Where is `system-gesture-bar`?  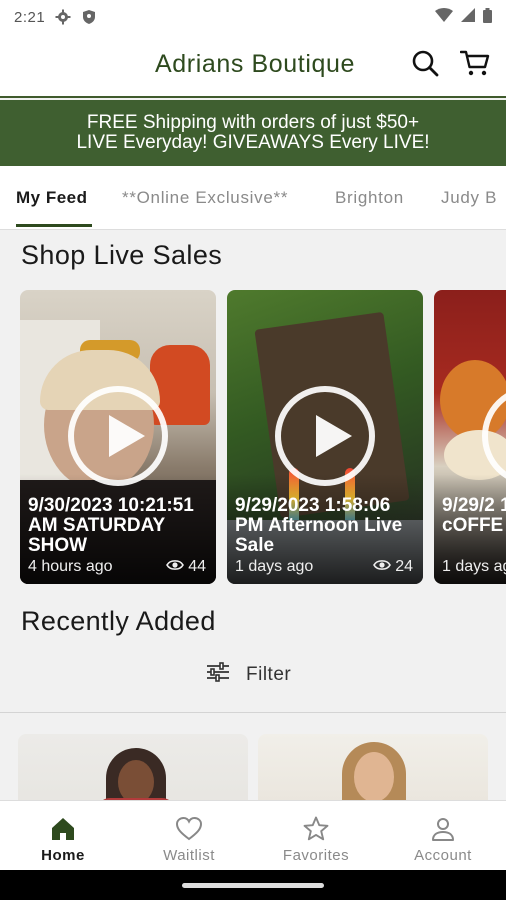
system-gesture-bar is located at coordinates (253, 885).